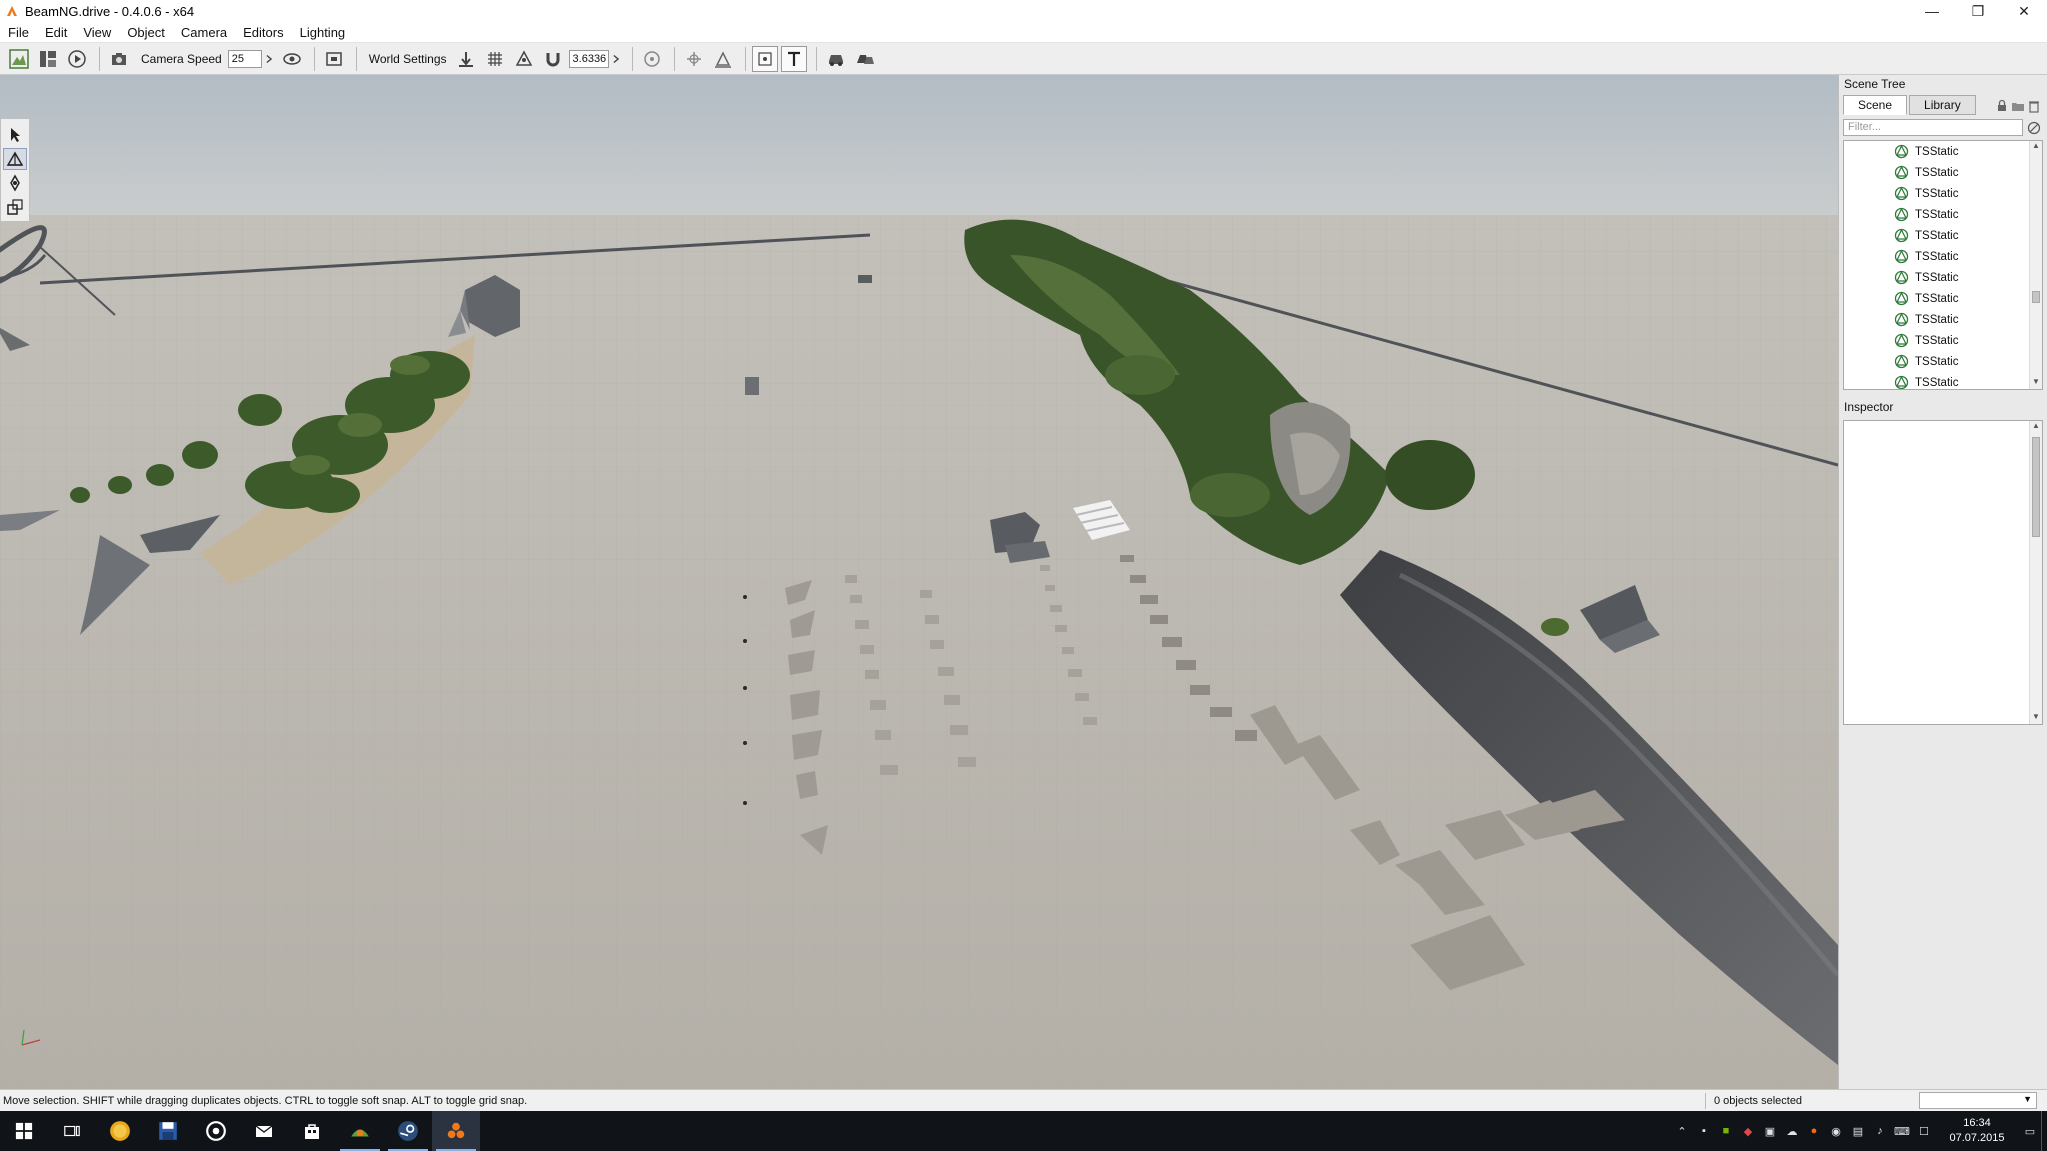 The image size is (2047, 1151). What do you see at coordinates (2030, 1131) in the screenshot?
I see `action-center-icon: ▭` at bounding box center [2030, 1131].